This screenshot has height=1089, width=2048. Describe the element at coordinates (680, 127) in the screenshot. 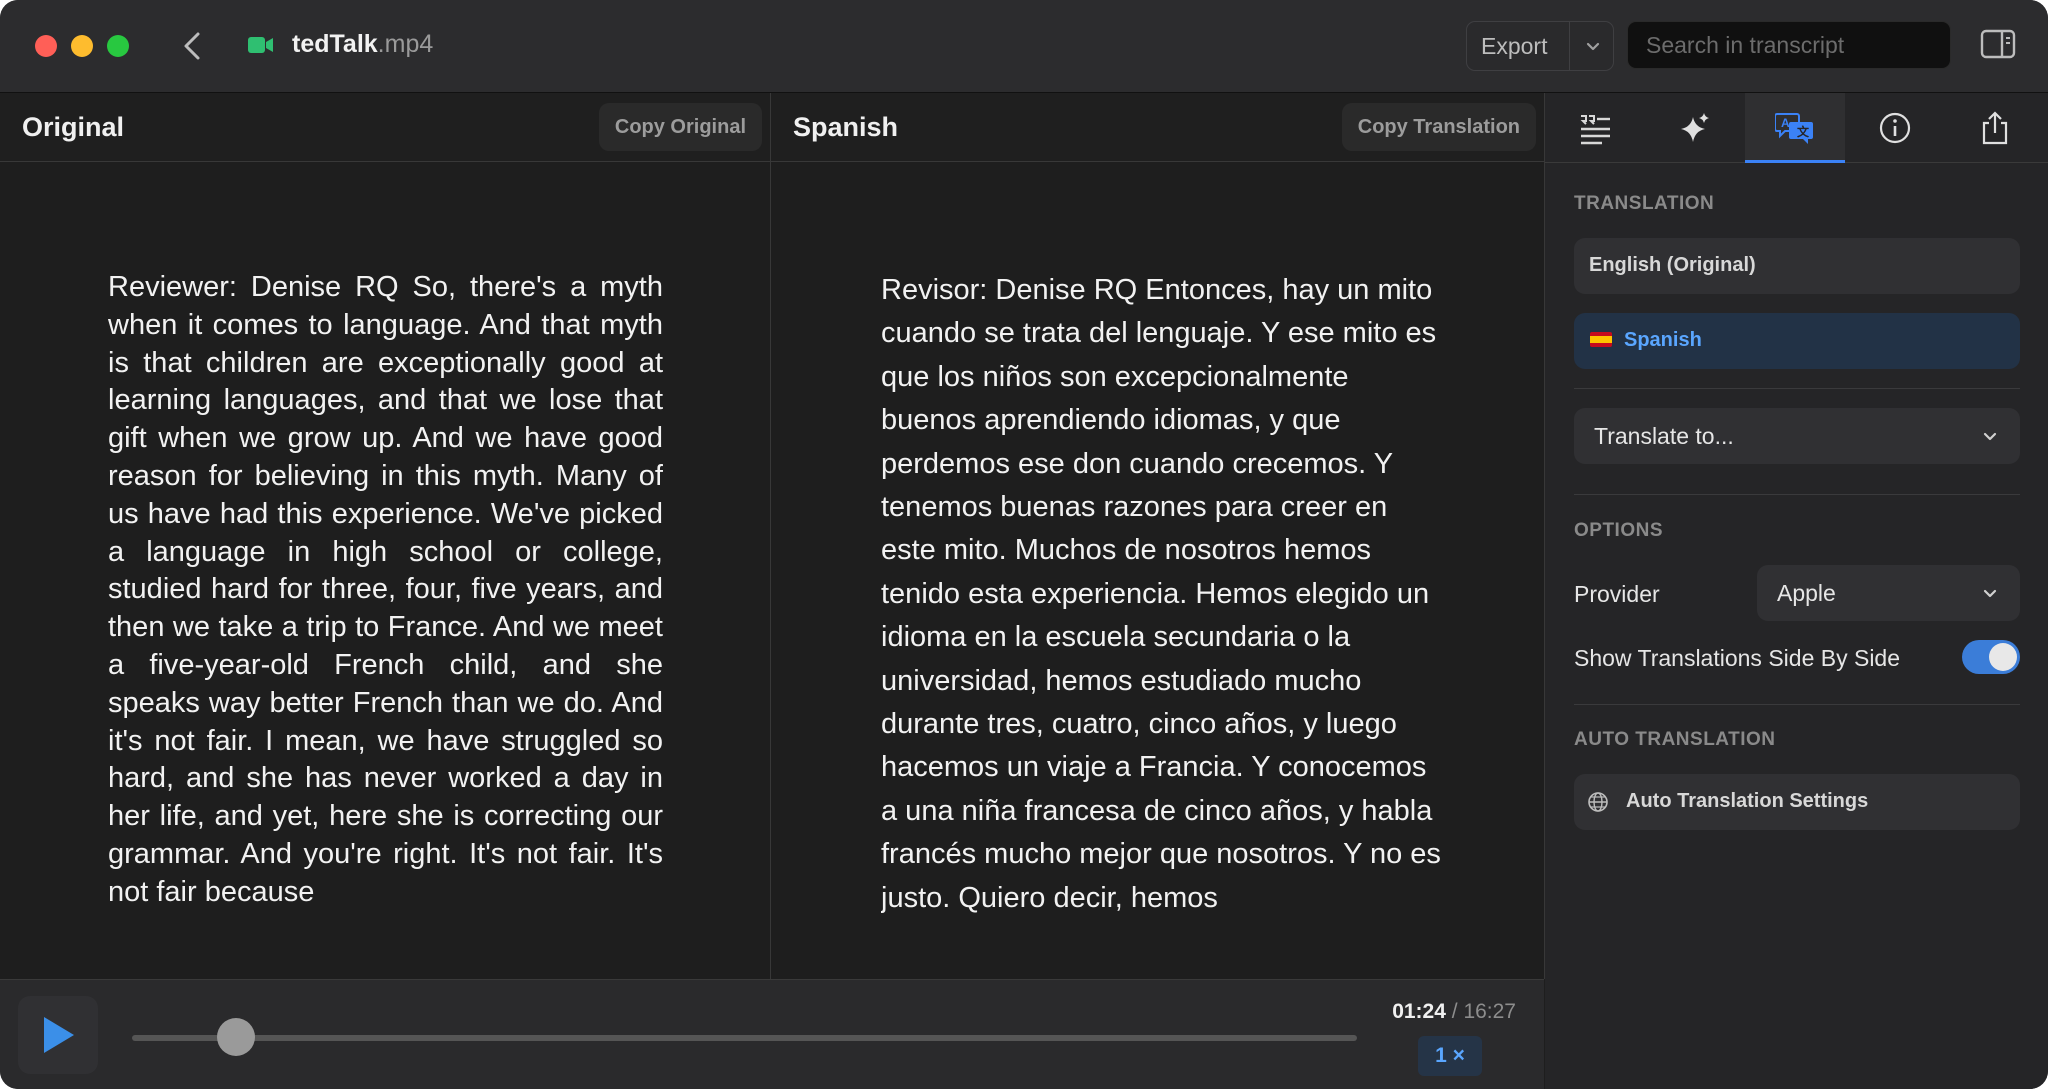

I see `copy-original-button: Copy Original` at that location.